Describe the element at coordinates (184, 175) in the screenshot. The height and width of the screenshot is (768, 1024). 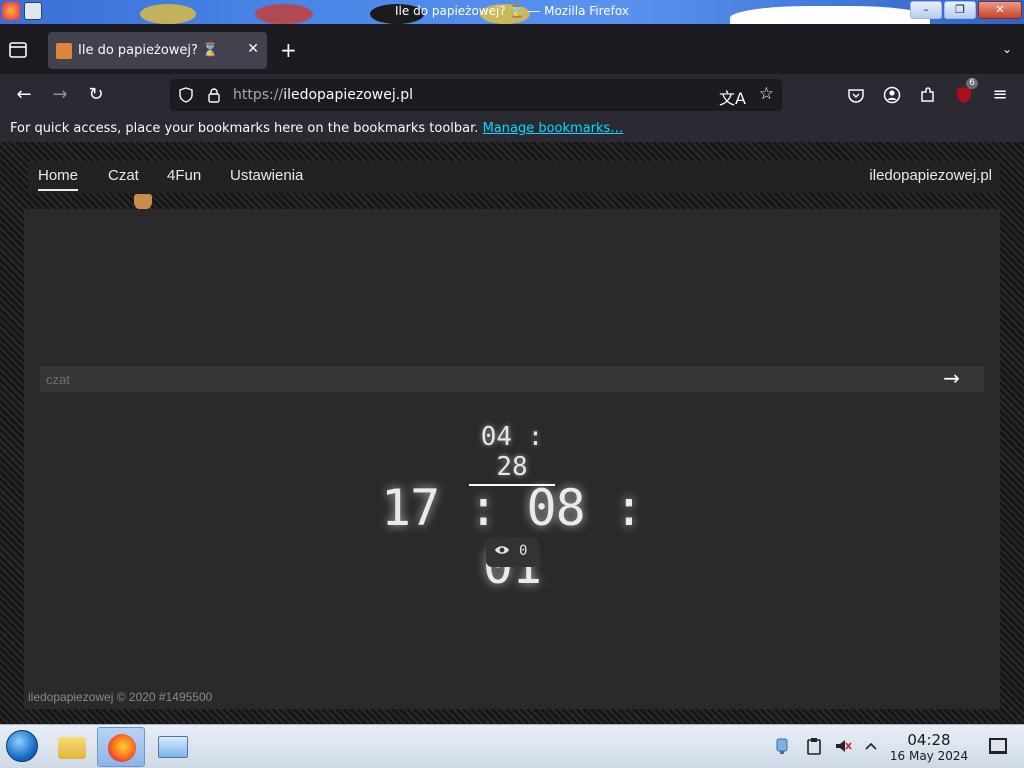
I see `nav-4fun: 4Fun` at that location.